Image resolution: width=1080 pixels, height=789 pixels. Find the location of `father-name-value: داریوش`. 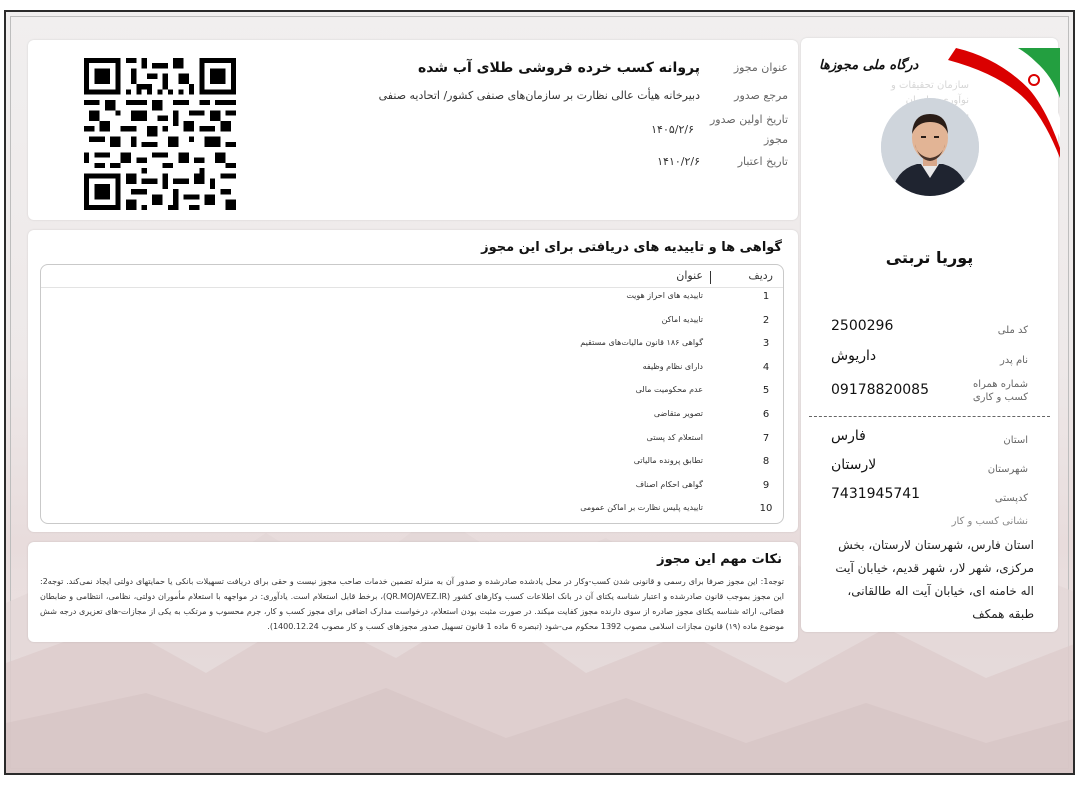

father-name-value: داریوش is located at coordinates (854, 356).